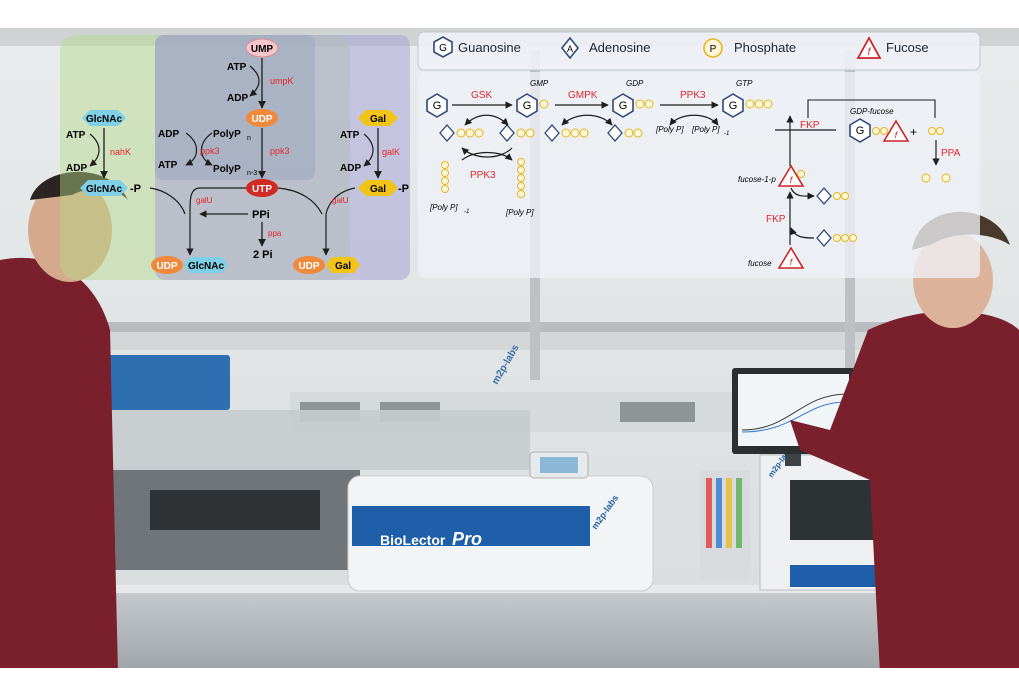  What do you see at coordinates (776, 219) in the screenshot?
I see `enzyme-fkp-bottom: FKP` at bounding box center [776, 219].